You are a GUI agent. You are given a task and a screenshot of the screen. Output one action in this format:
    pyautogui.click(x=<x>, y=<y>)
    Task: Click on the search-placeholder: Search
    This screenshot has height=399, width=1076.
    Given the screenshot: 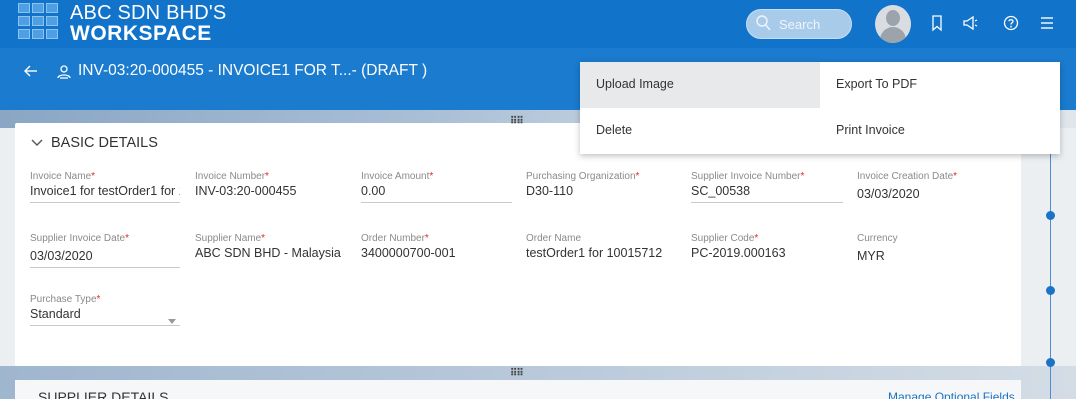 What is the action you would take?
    pyautogui.click(x=800, y=24)
    